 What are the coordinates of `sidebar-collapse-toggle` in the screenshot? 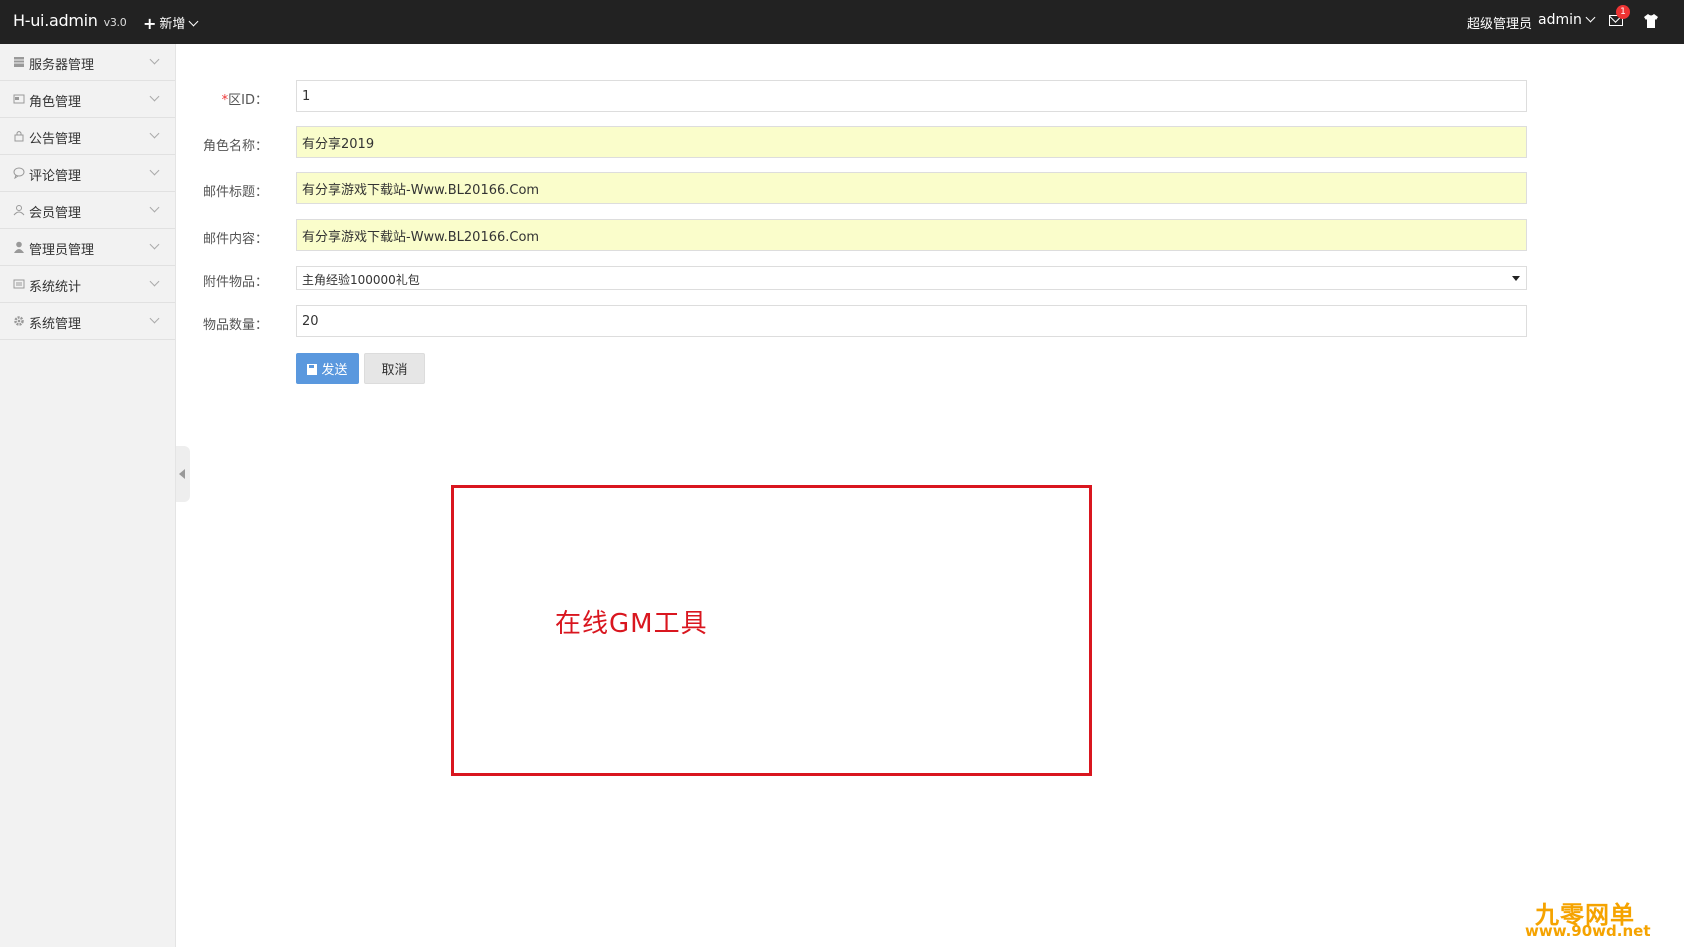 It's located at (183, 474).